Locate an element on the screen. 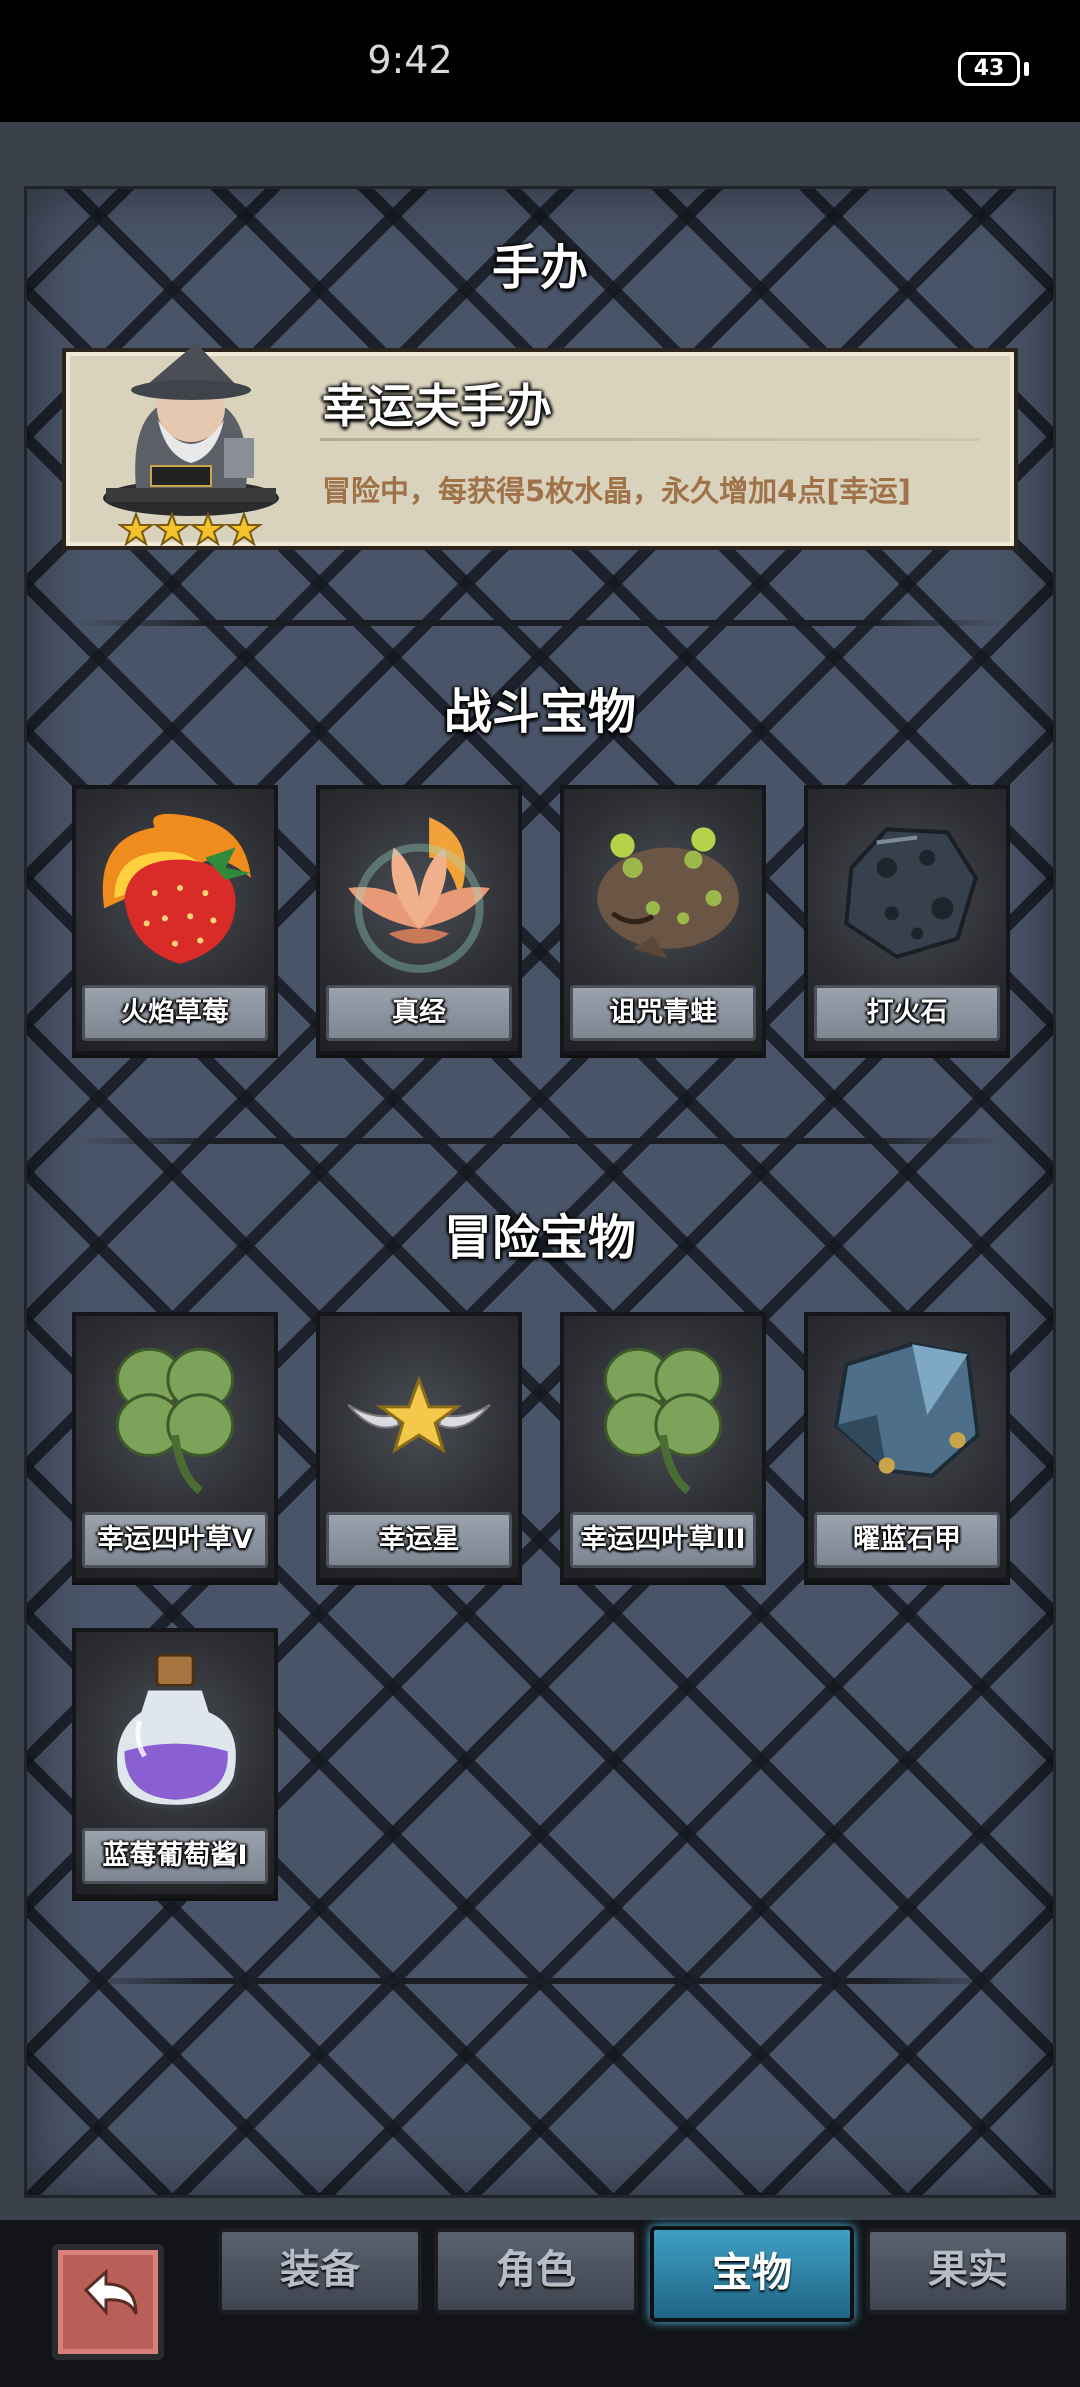 The image size is (1080, 2387). item-label: 幸运四叶草V is located at coordinates (175, 1540).